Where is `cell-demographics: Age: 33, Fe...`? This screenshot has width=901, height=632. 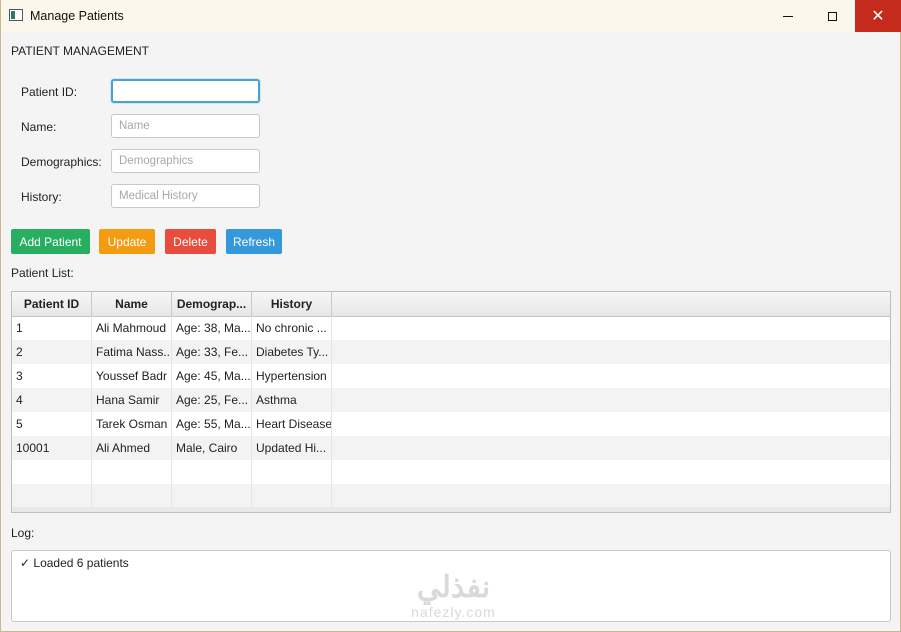 cell-demographics: Age: 33, Fe... is located at coordinates (212, 352).